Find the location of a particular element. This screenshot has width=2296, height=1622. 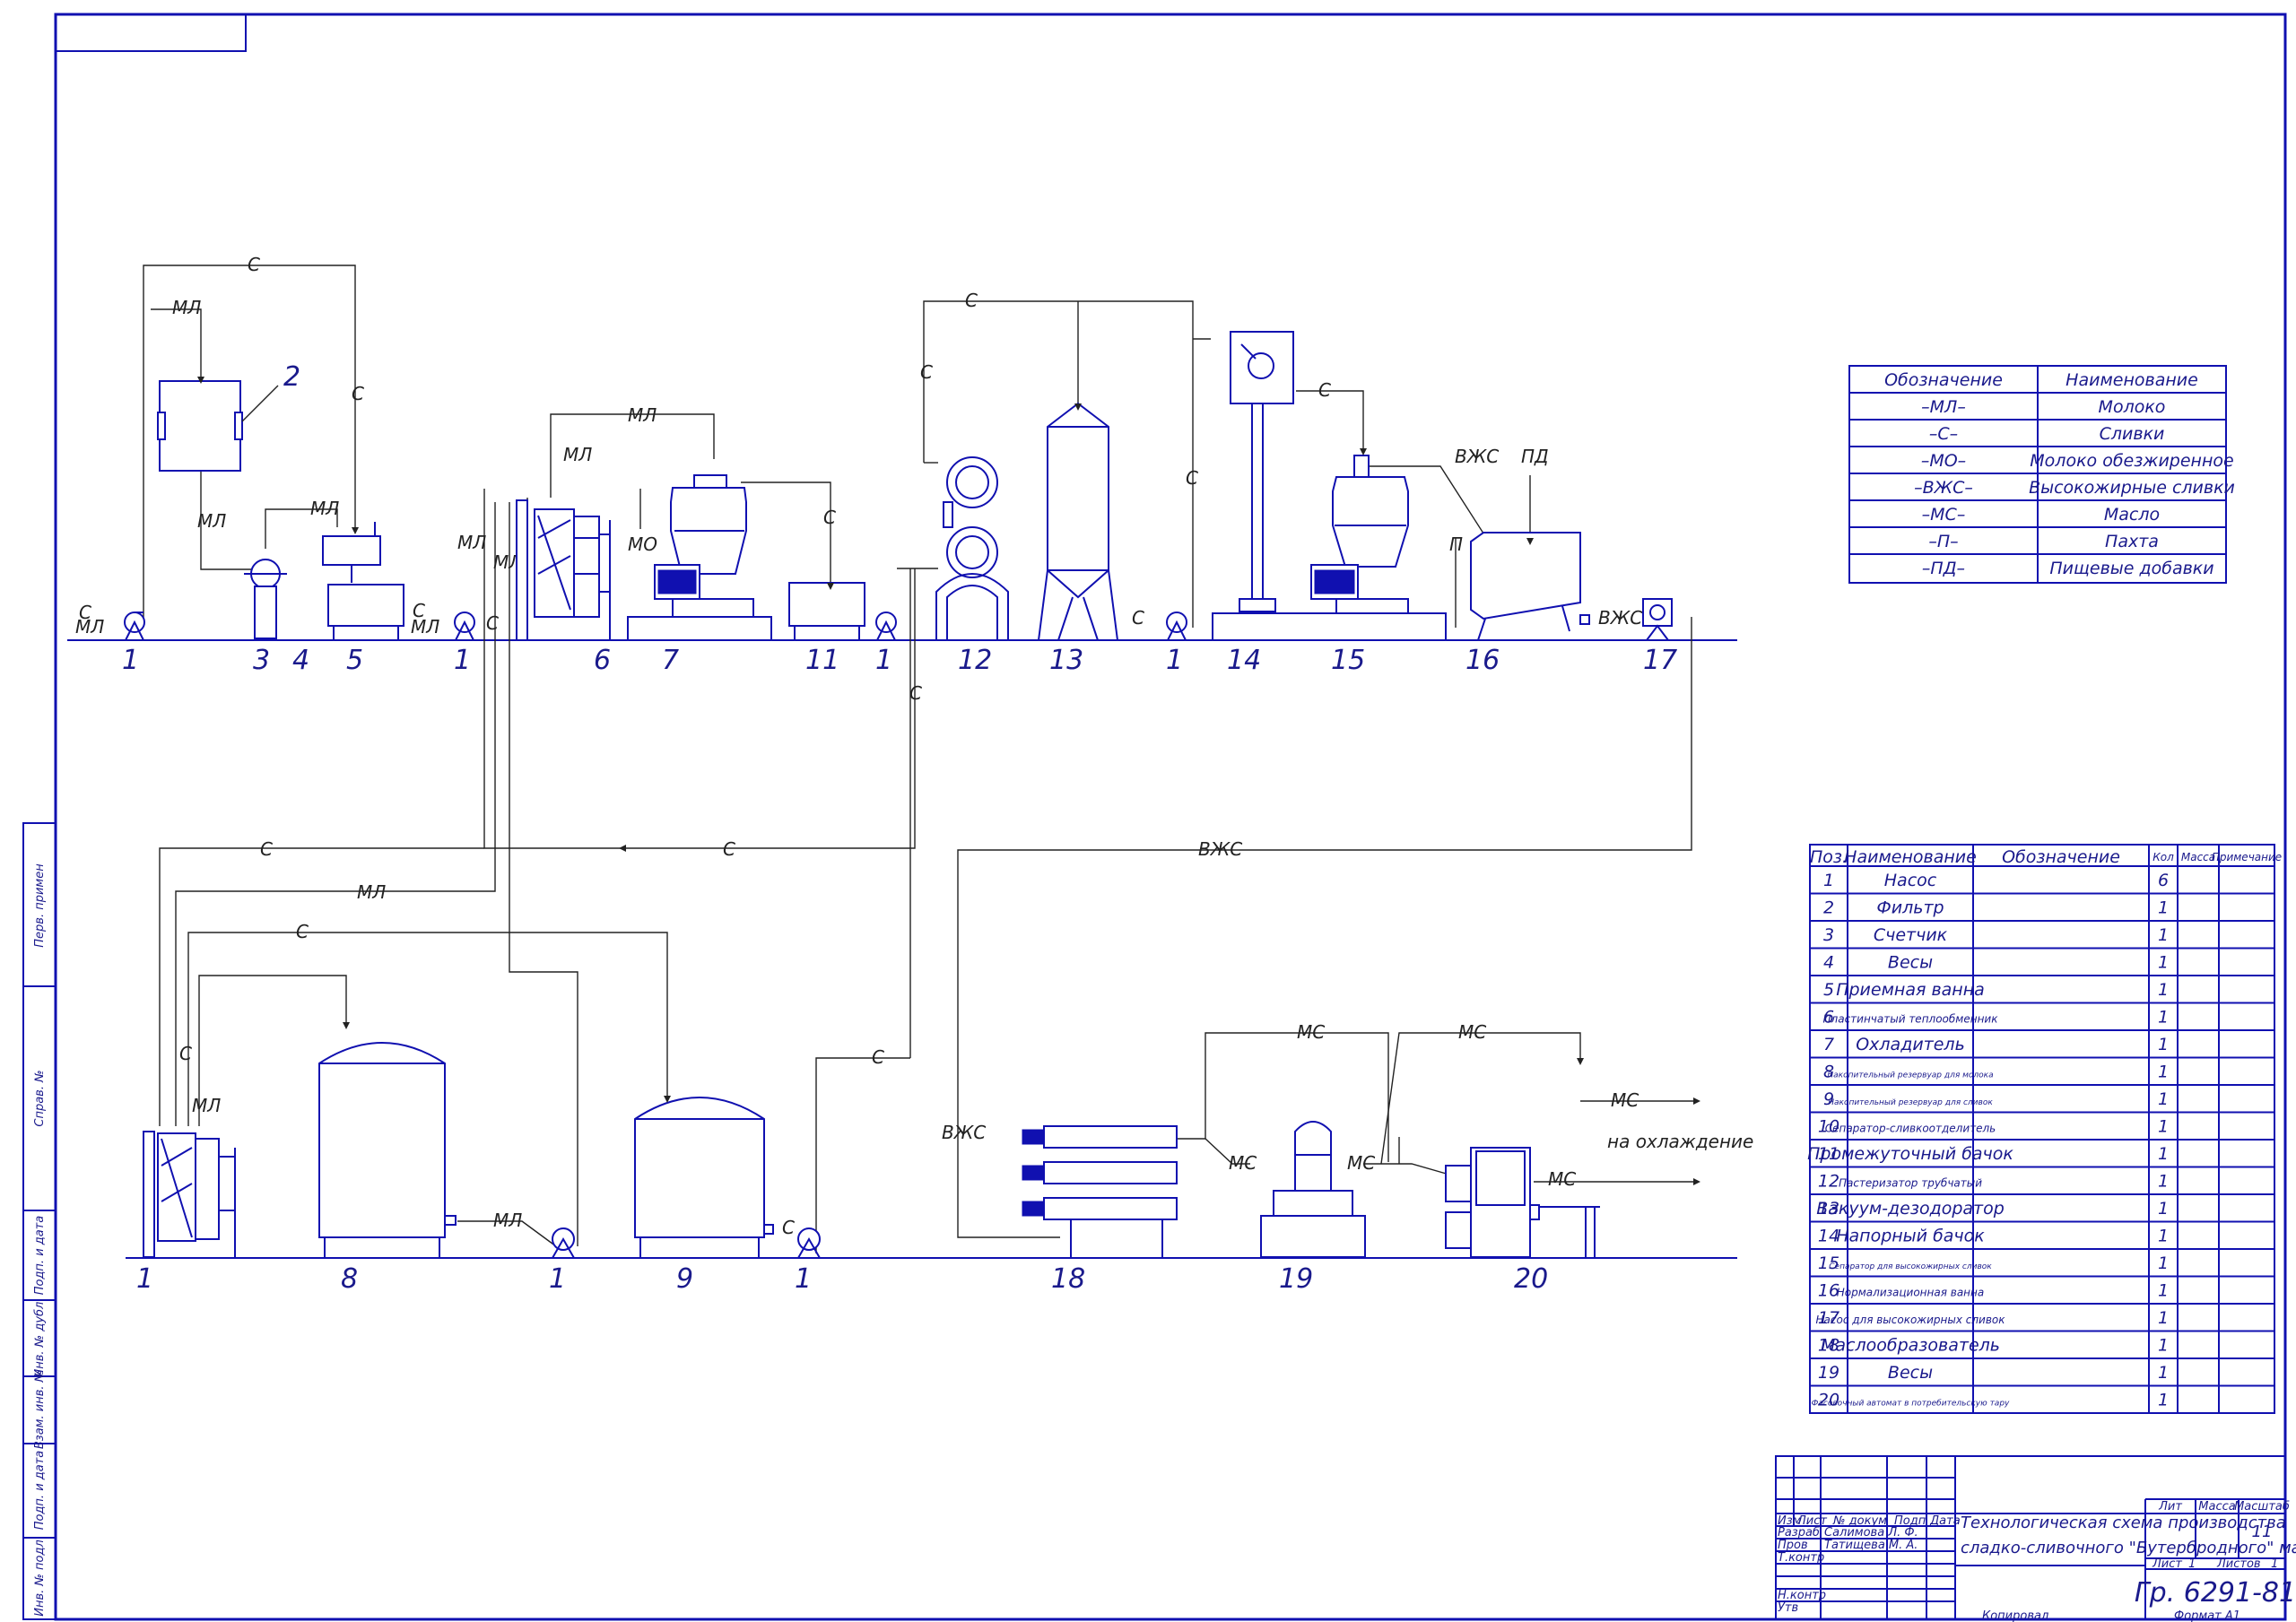

spec-name: Весы is located at coordinates (1910, 1373).